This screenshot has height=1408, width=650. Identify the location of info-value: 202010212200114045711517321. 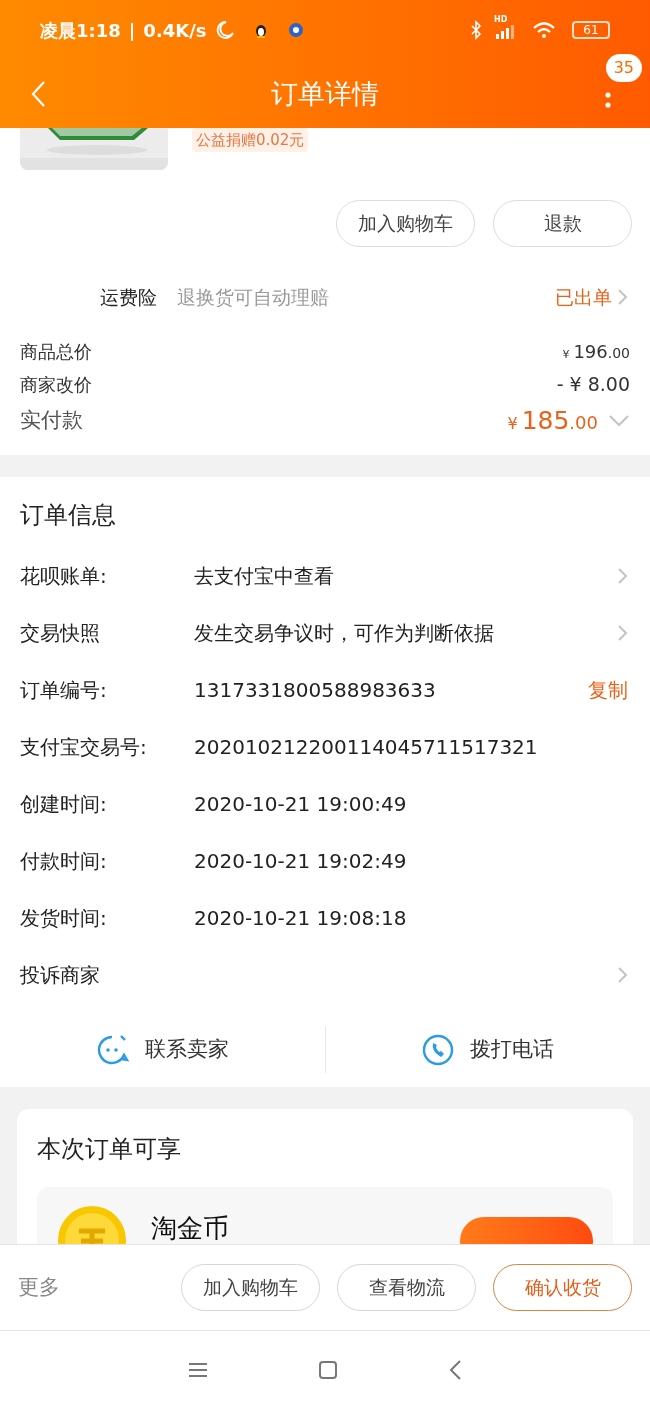
(366, 747).